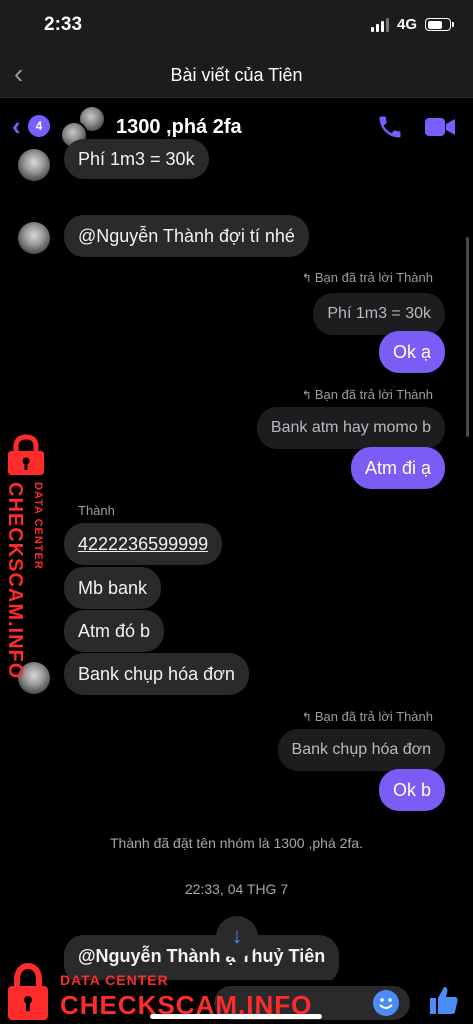 This screenshot has width=473, height=1024. What do you see at coordinates (237, 937) in the screenshot?
I see `scroll-down-button: ↓` at bounding box center [237, 937].